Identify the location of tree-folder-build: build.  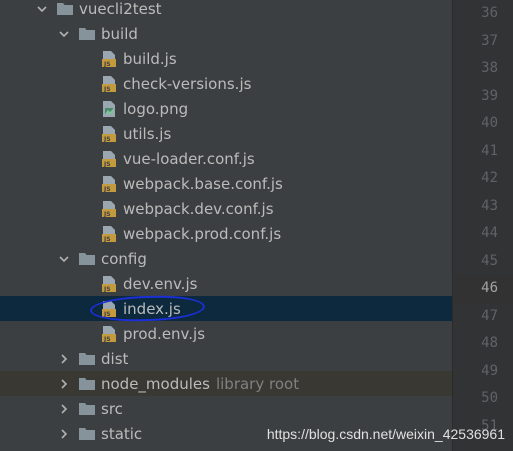
(226, 33).